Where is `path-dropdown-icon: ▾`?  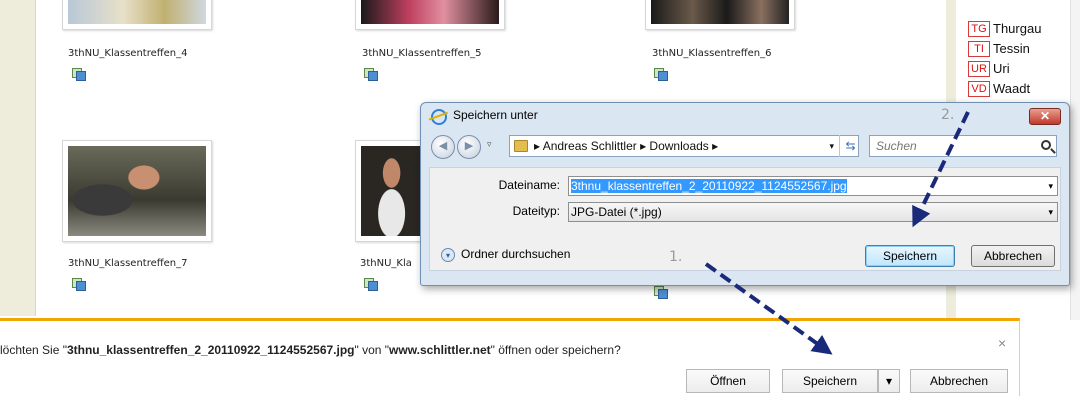
path-dropdown-icon: ▾ is located at coordinates (831, 146).